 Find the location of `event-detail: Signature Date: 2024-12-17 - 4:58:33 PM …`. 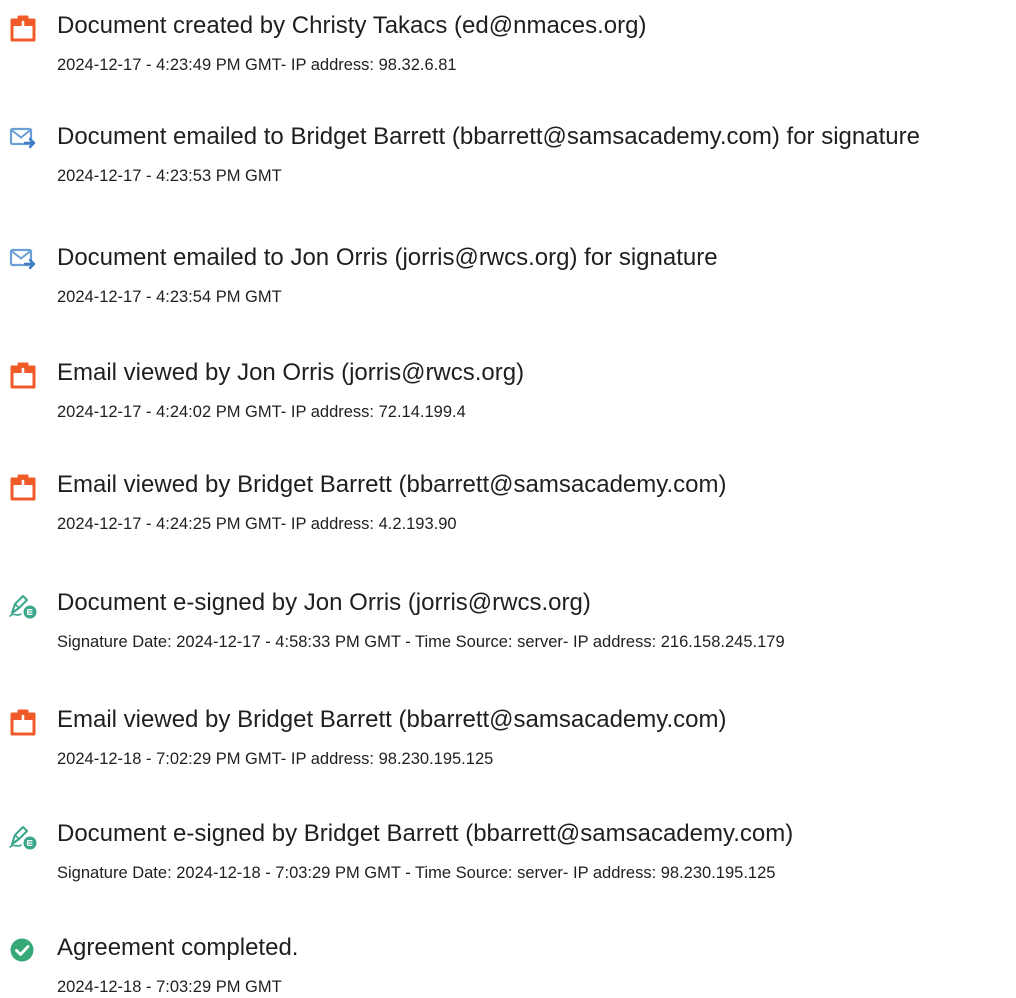

event-detail: Signature Date: 2024-12-17 - 4:58:33 PM … is located at coordinates (421, 642).